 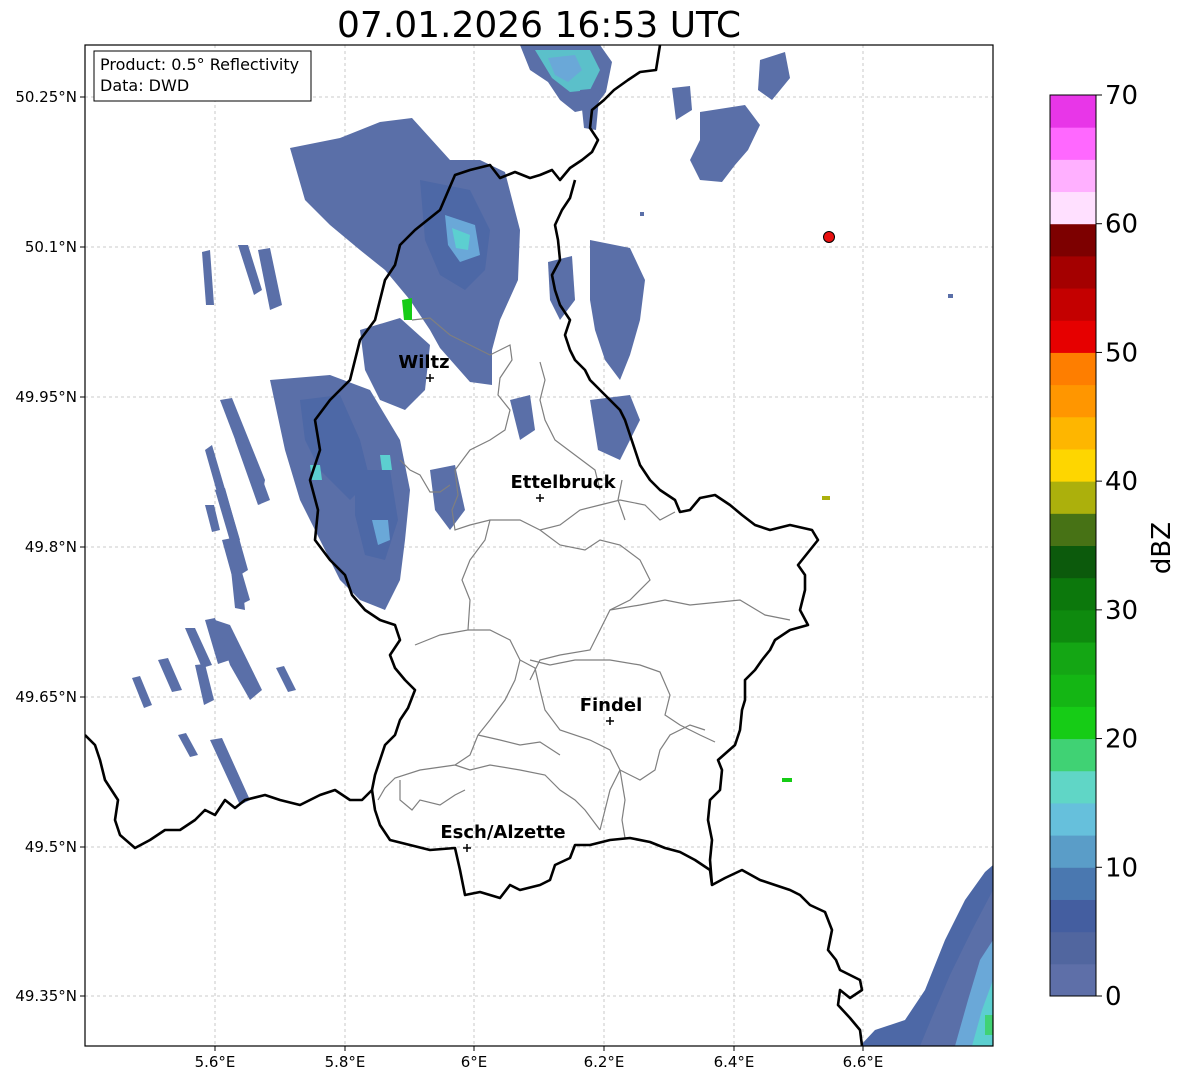 What do you see at coordinates (502, 832) in the screenshot?
I see `city-label-esch: Esch/Alzette` at bounding box center [502, 832].